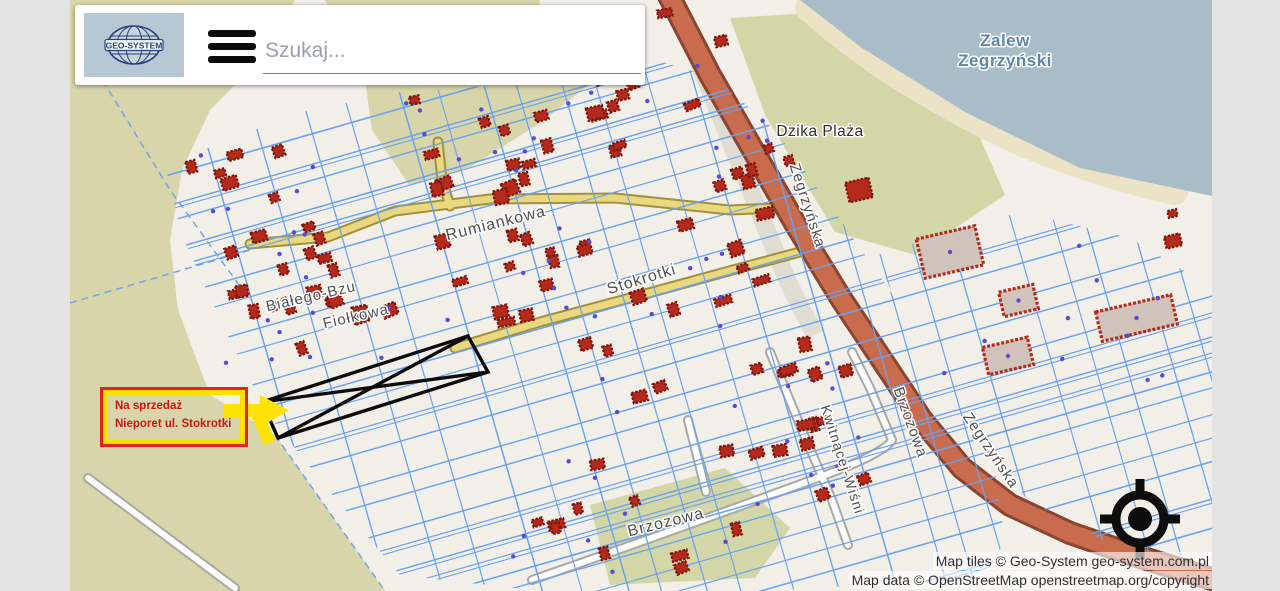 The width and height of the screenshot is (1280, 591). I want to click on annotation-line2: Nieporet ul. Stokrotki, so click(173, 423).